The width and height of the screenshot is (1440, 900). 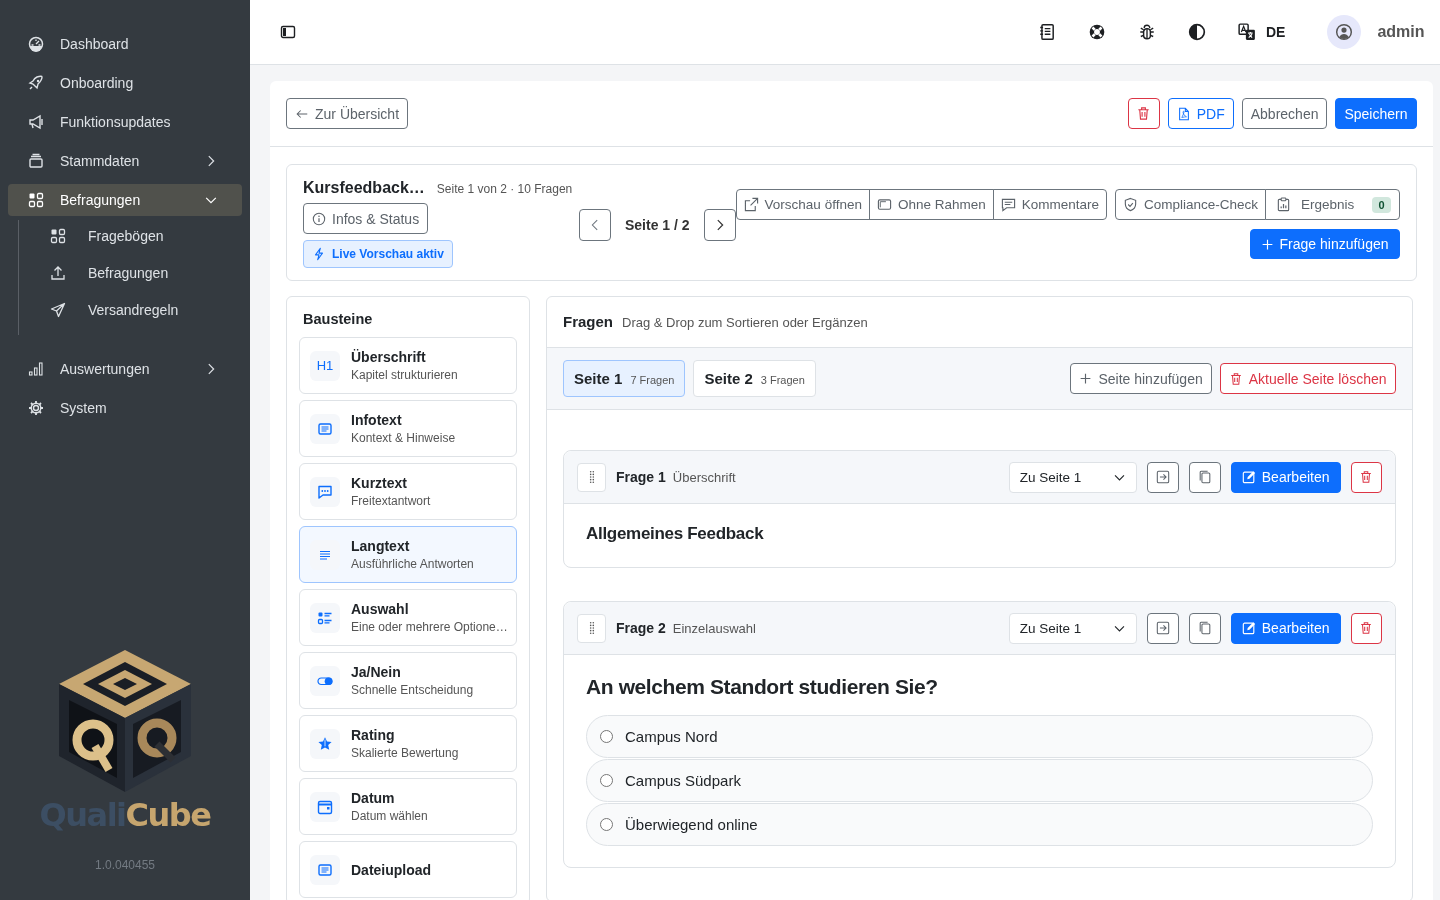 What do you see at coordinates (325, 554) in the screenshot?
I see `text-lines-icon` at bounding box center [325, 554].